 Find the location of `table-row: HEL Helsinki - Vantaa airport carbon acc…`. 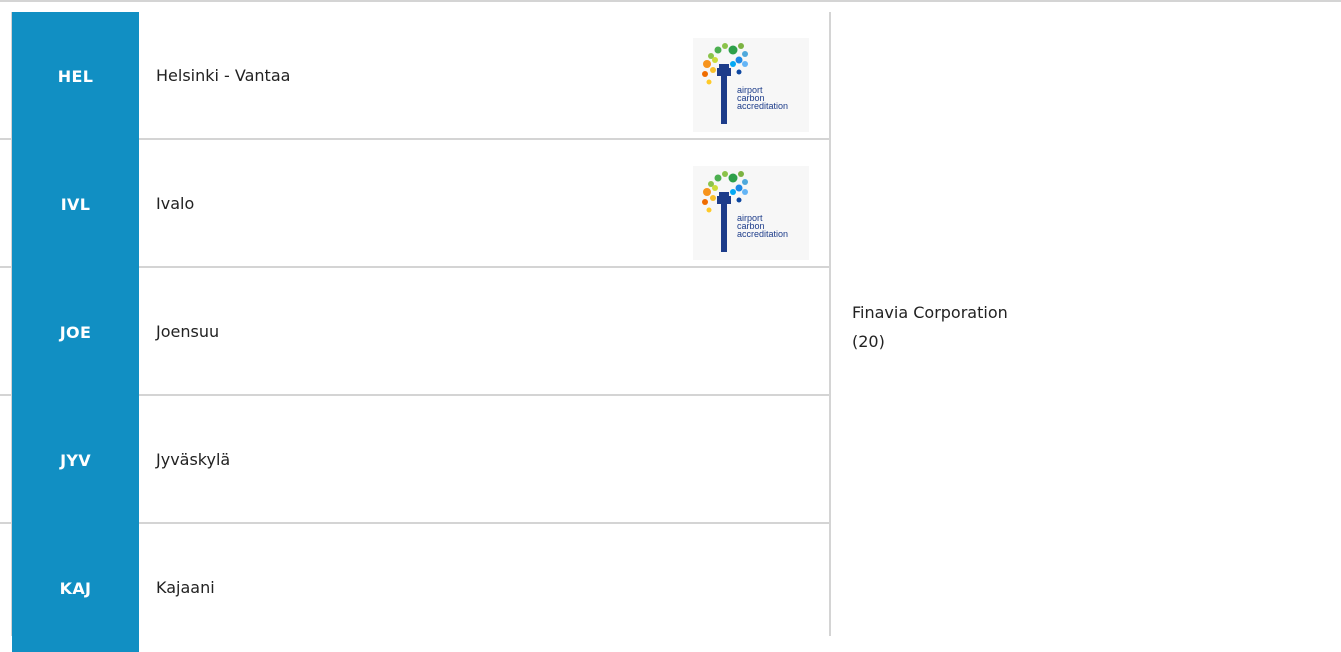

table-row: HEL Helsinki - Vantaa airport carbon acc… is located at coordinates (414, 76).